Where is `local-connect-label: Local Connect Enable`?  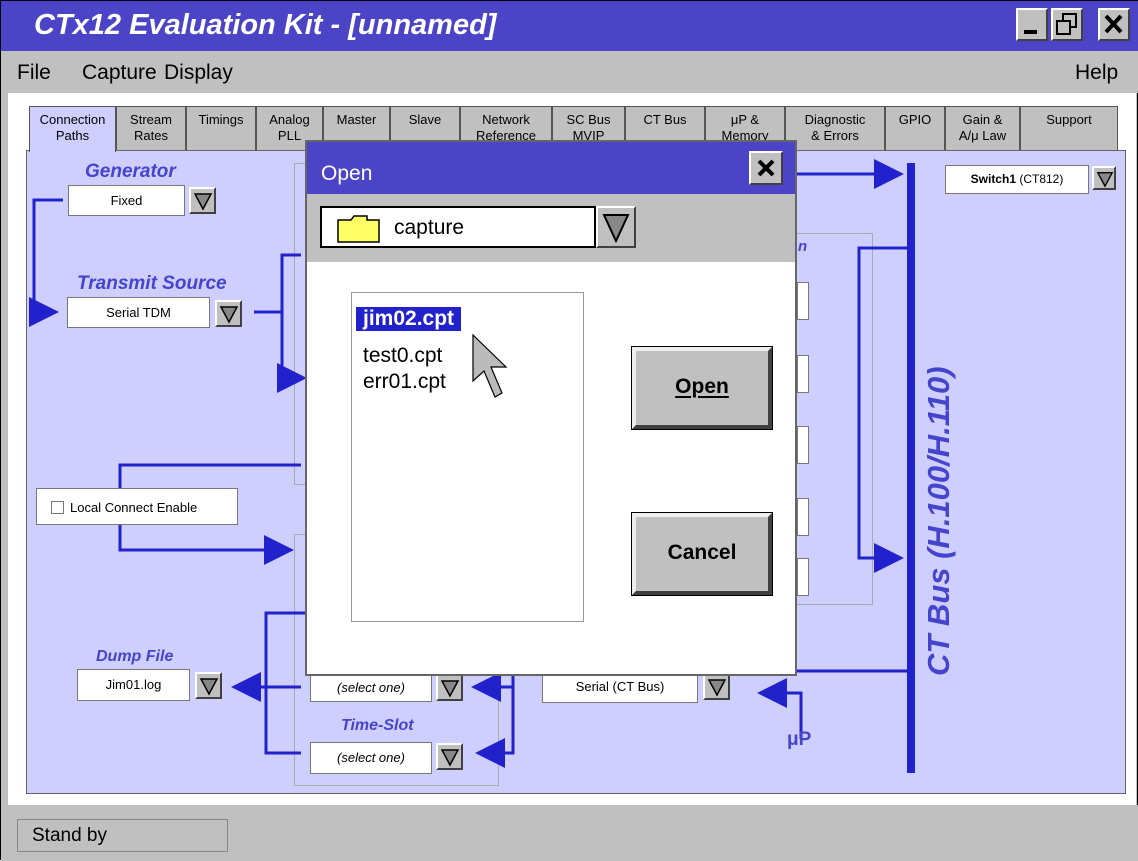 local-connect-label: Local Connect Enable is located at coordinates (134, 507).